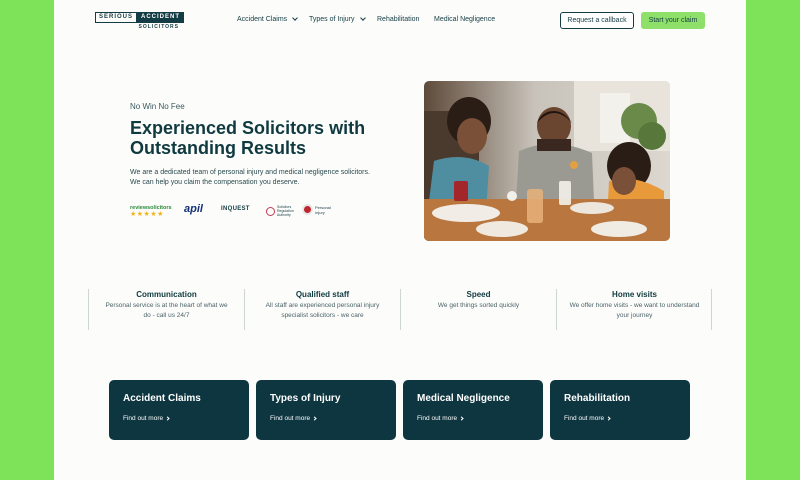 This screenshot has height=480, width=800. Describe the element at coordinates (473, 410) in the screenshot. I see `card-medical-negligence: Medical Negligence Find out more` at that location.